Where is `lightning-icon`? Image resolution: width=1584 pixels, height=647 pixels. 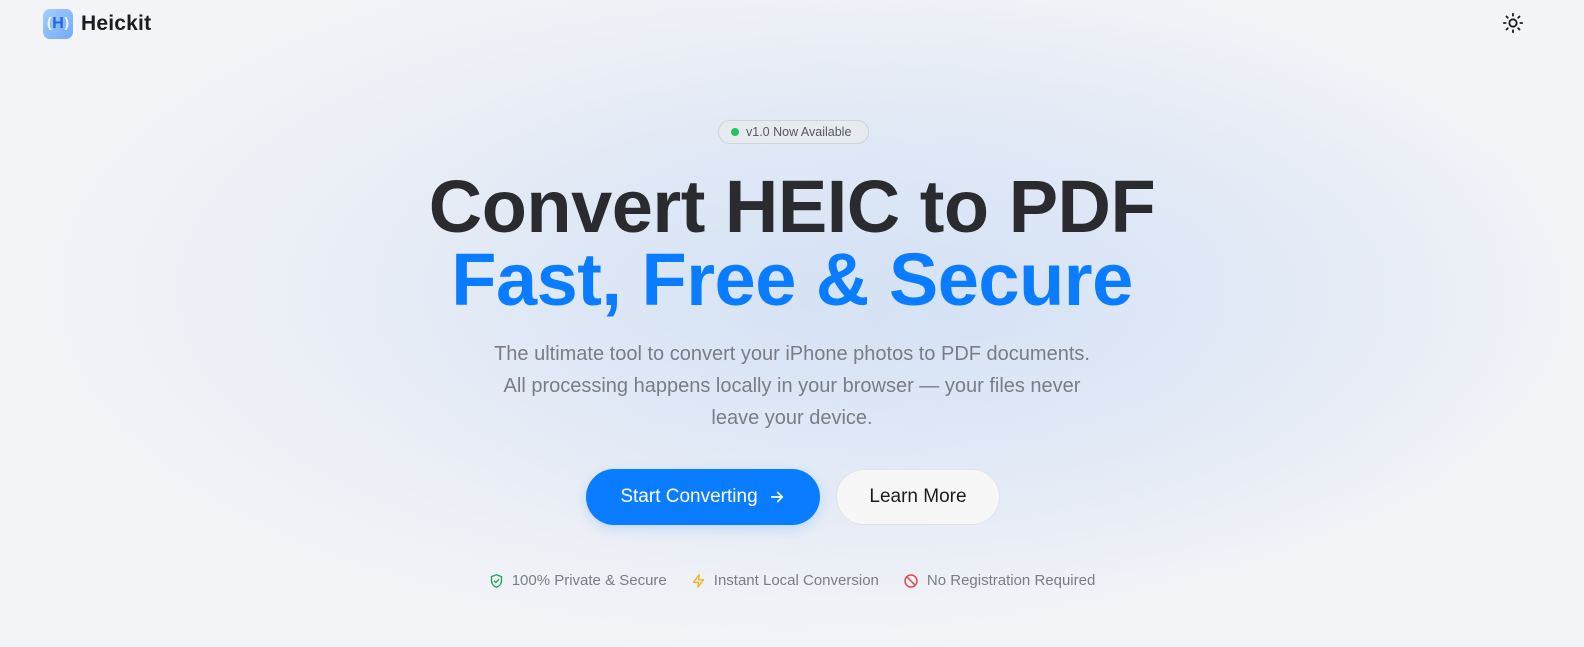
lightning-icon is located at coordinates (698, 580).